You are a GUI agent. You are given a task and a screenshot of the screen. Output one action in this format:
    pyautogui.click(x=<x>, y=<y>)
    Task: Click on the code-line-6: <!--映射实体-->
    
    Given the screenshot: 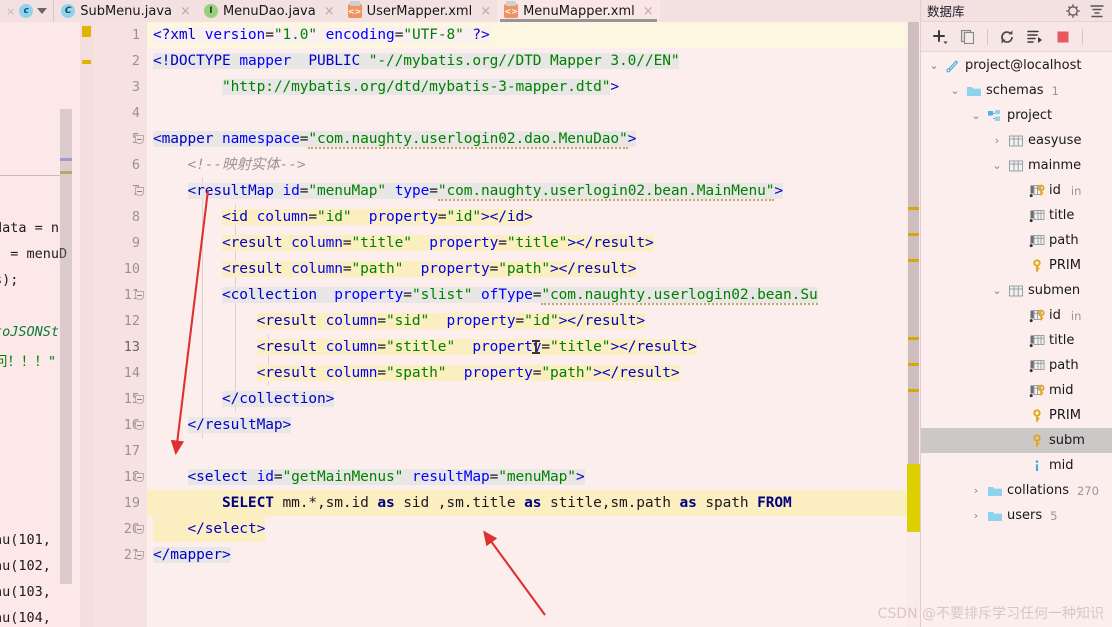 What is the action you would take?
    pyautogui.click(x=533, y=165)
    